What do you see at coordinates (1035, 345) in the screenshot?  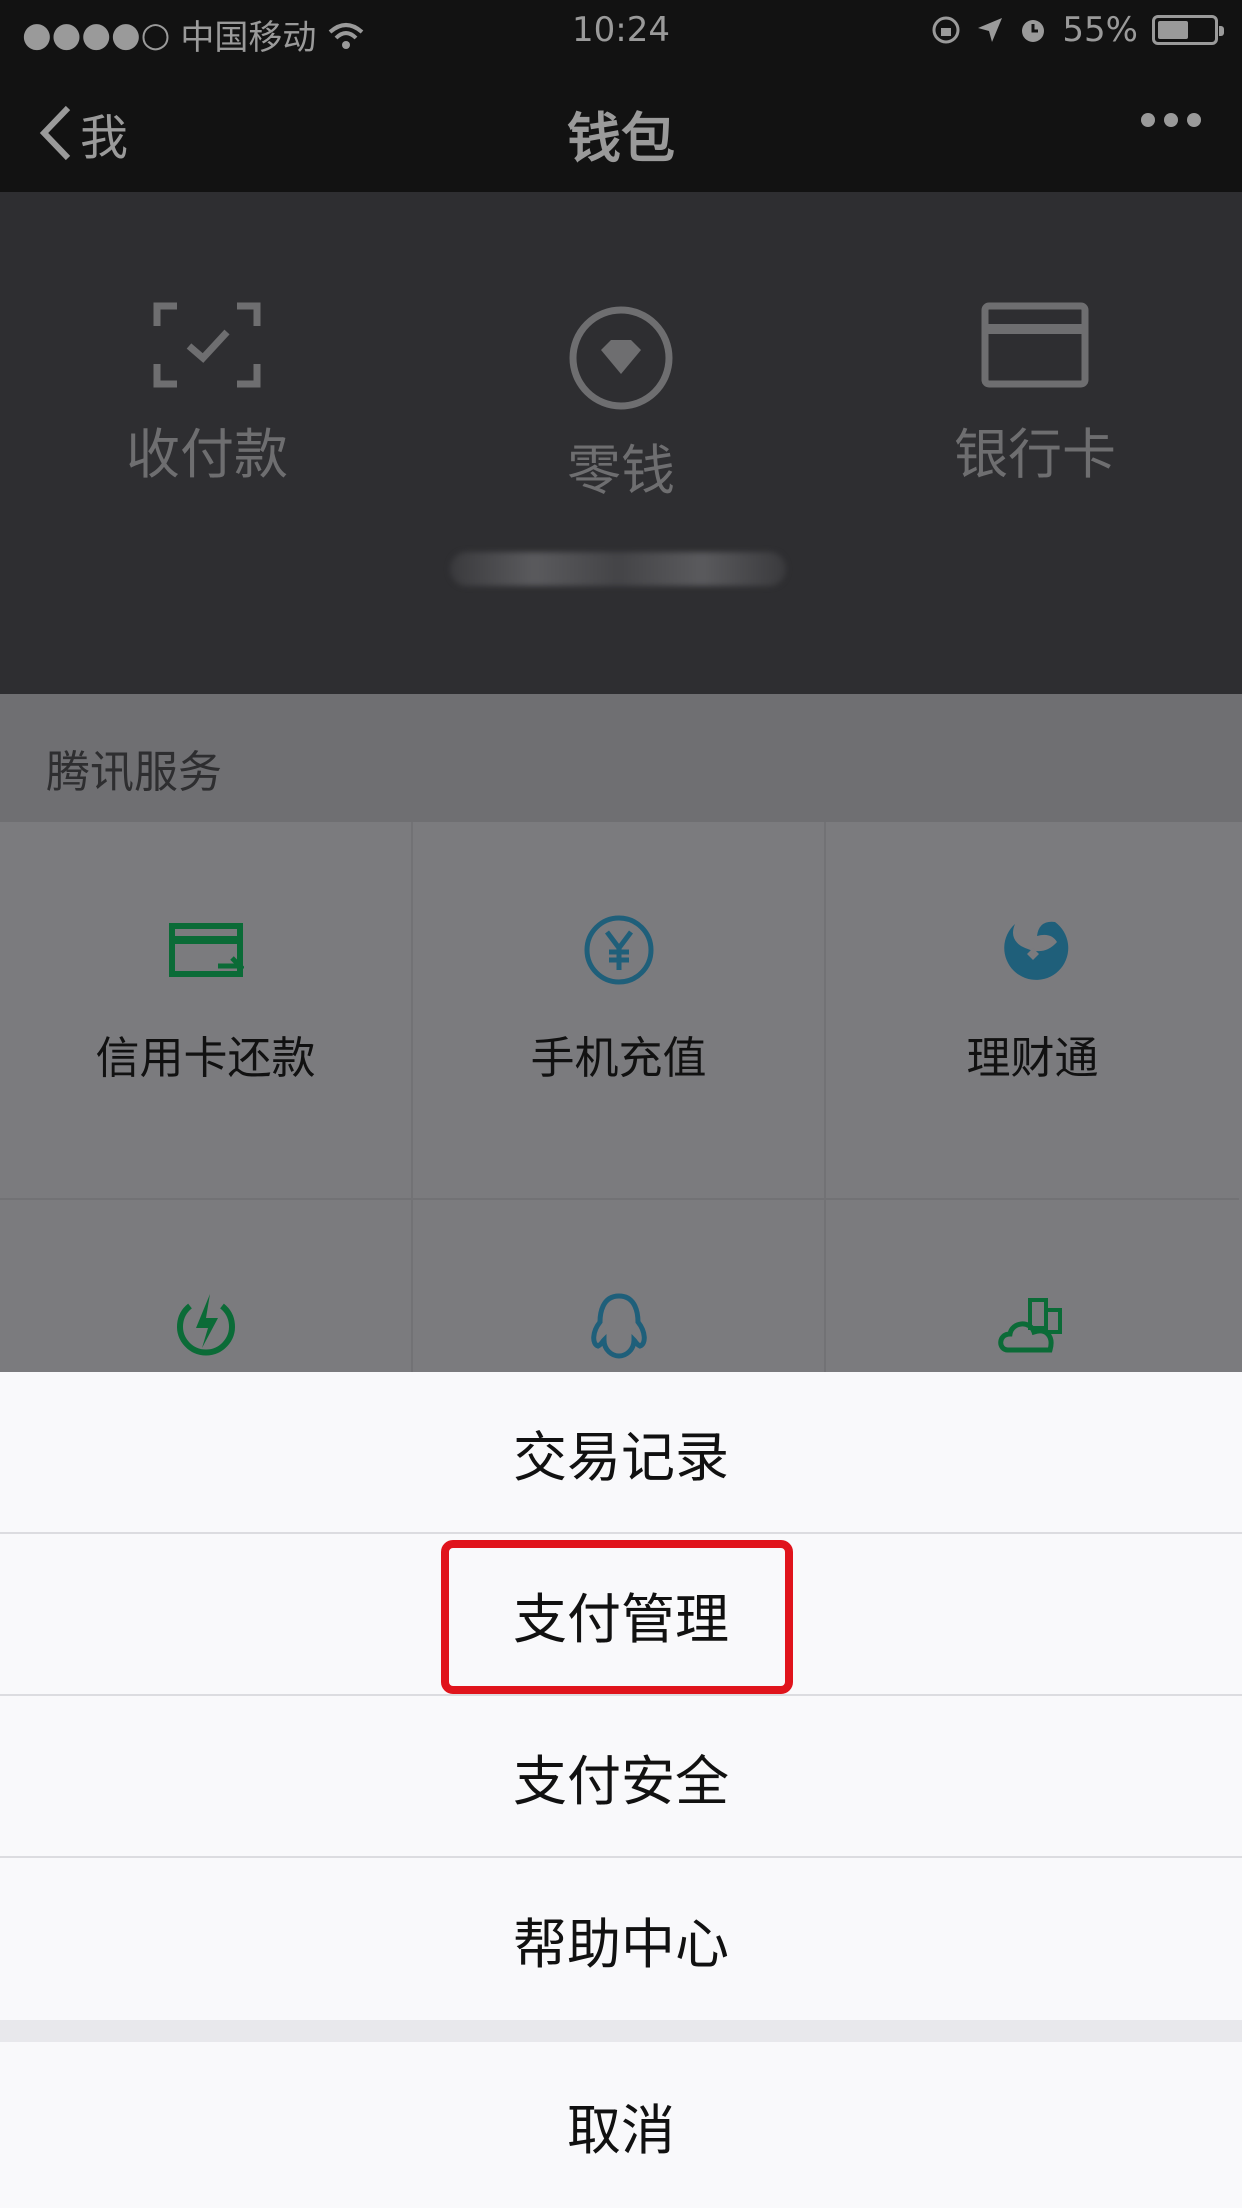 I see `bank-card-icon` at bounding box center [1035, 345].